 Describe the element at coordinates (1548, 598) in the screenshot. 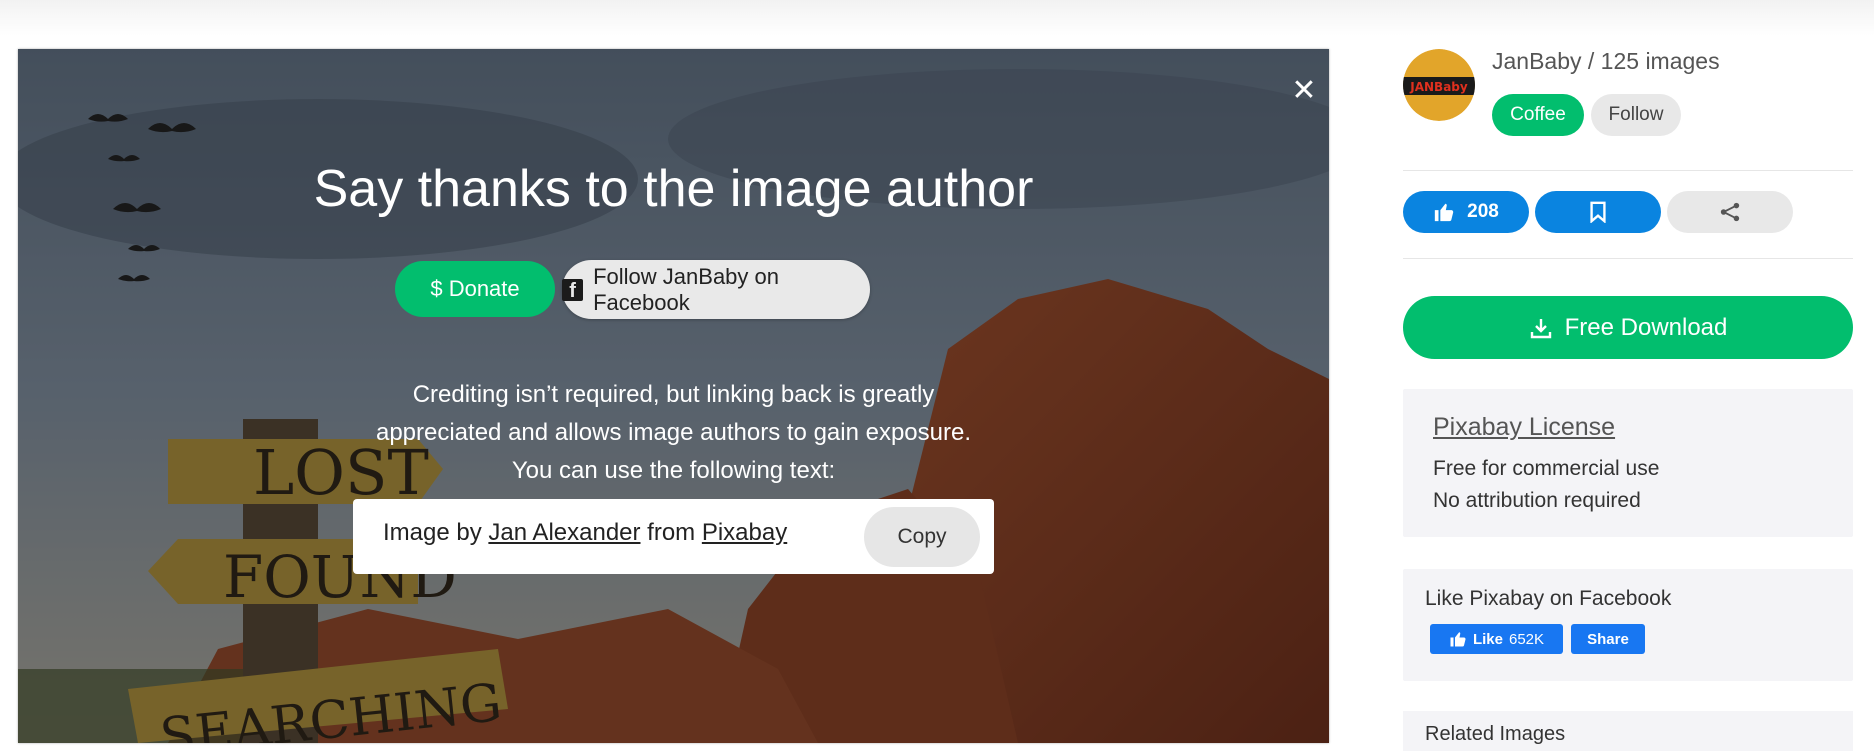

I see `facebook-panel-title: Like Pixabay on Facebook` at that location.